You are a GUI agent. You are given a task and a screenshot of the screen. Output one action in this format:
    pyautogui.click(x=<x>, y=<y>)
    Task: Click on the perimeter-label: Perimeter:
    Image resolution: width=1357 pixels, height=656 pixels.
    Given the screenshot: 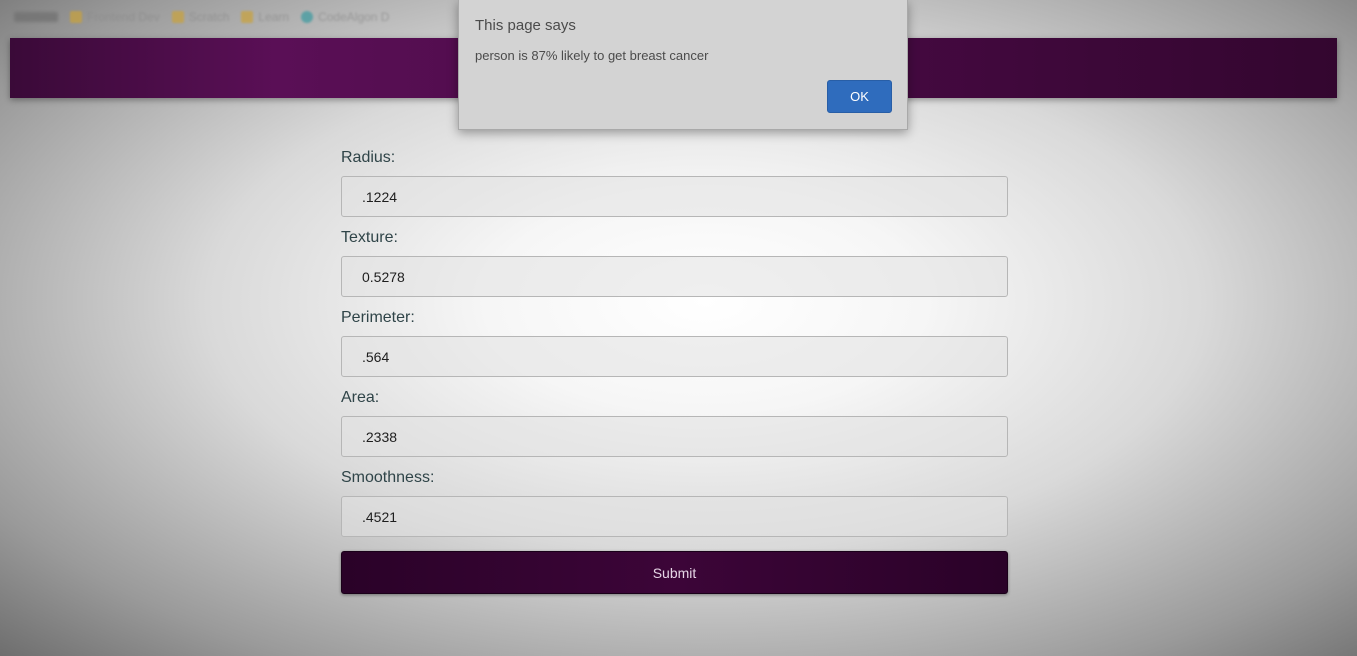 What is the action you would take?
    pyautogui.click(x=378, y=317)
    